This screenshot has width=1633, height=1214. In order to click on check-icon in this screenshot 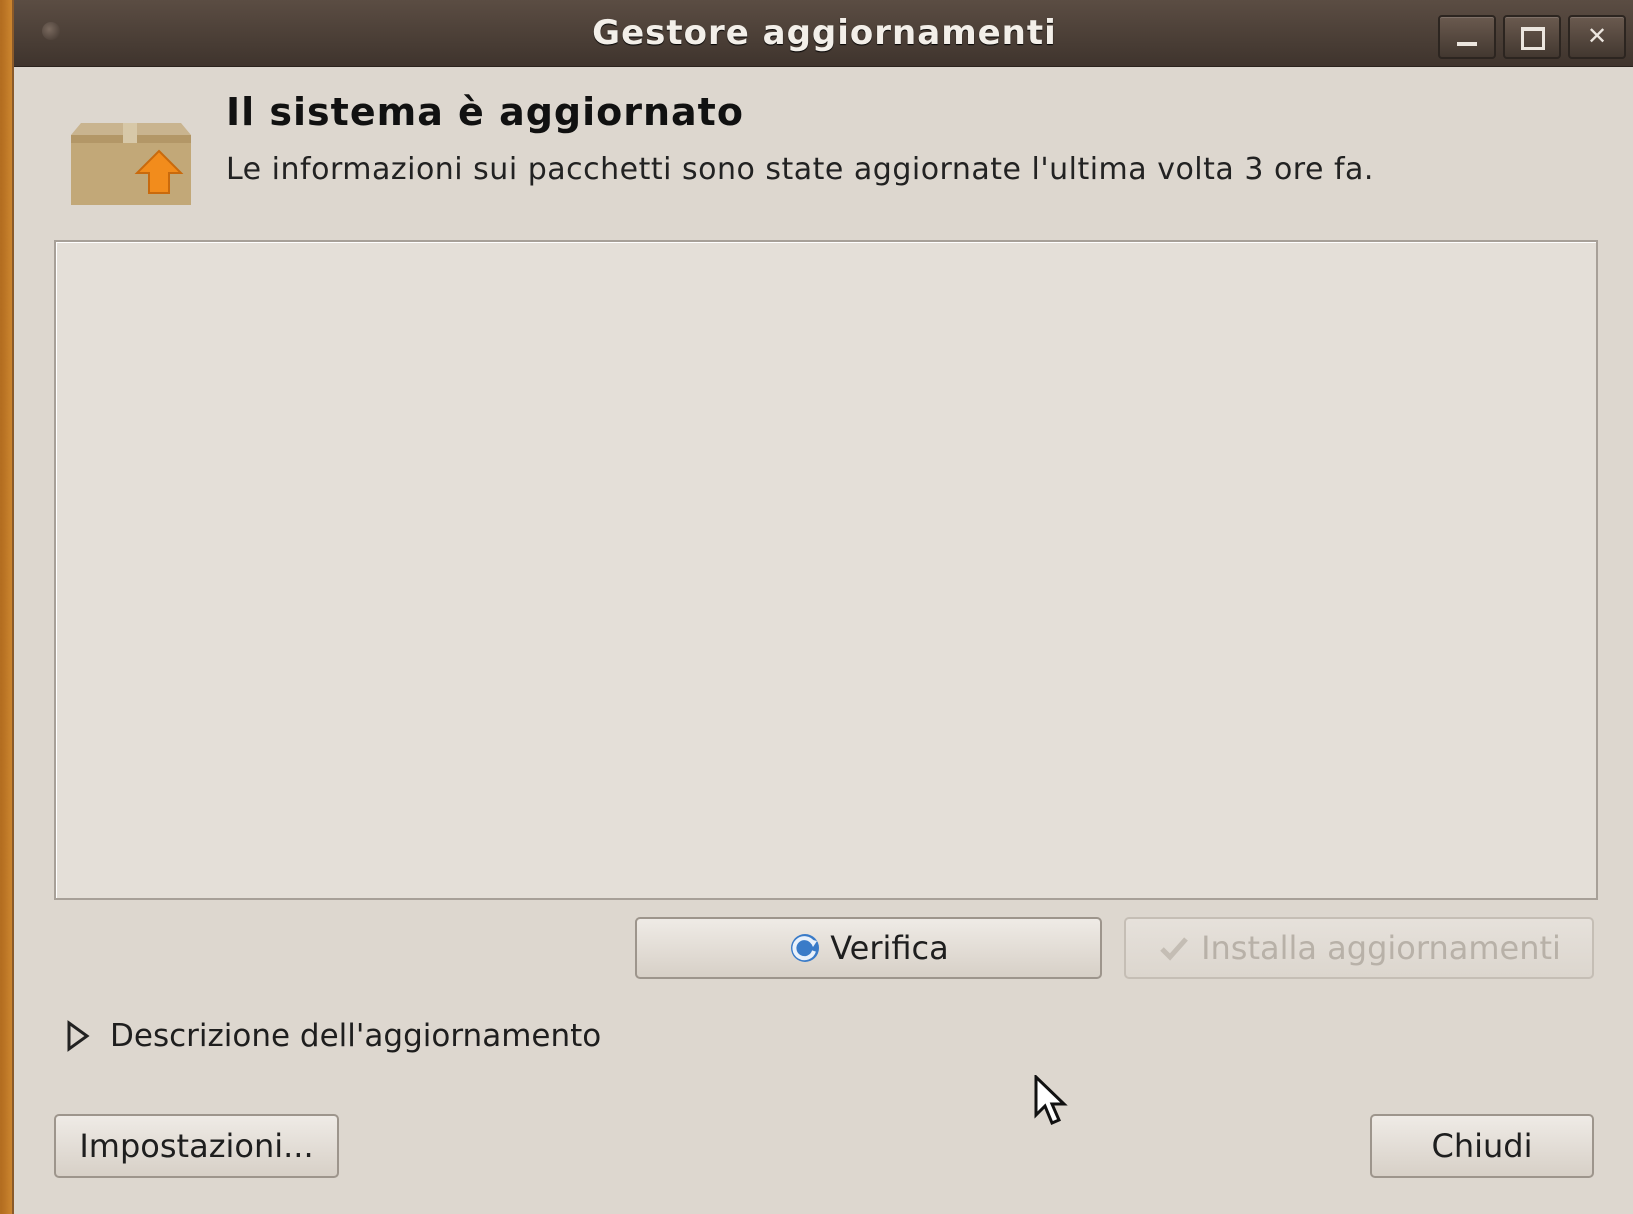, I will do `click(1174, 949)`.